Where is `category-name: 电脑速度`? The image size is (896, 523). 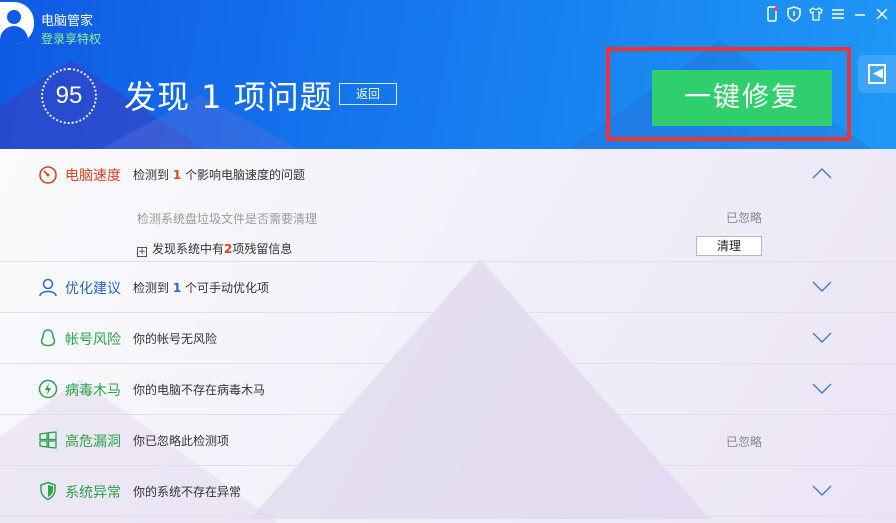
category-name: 电脑速度 is located at coordinates (93, 176).